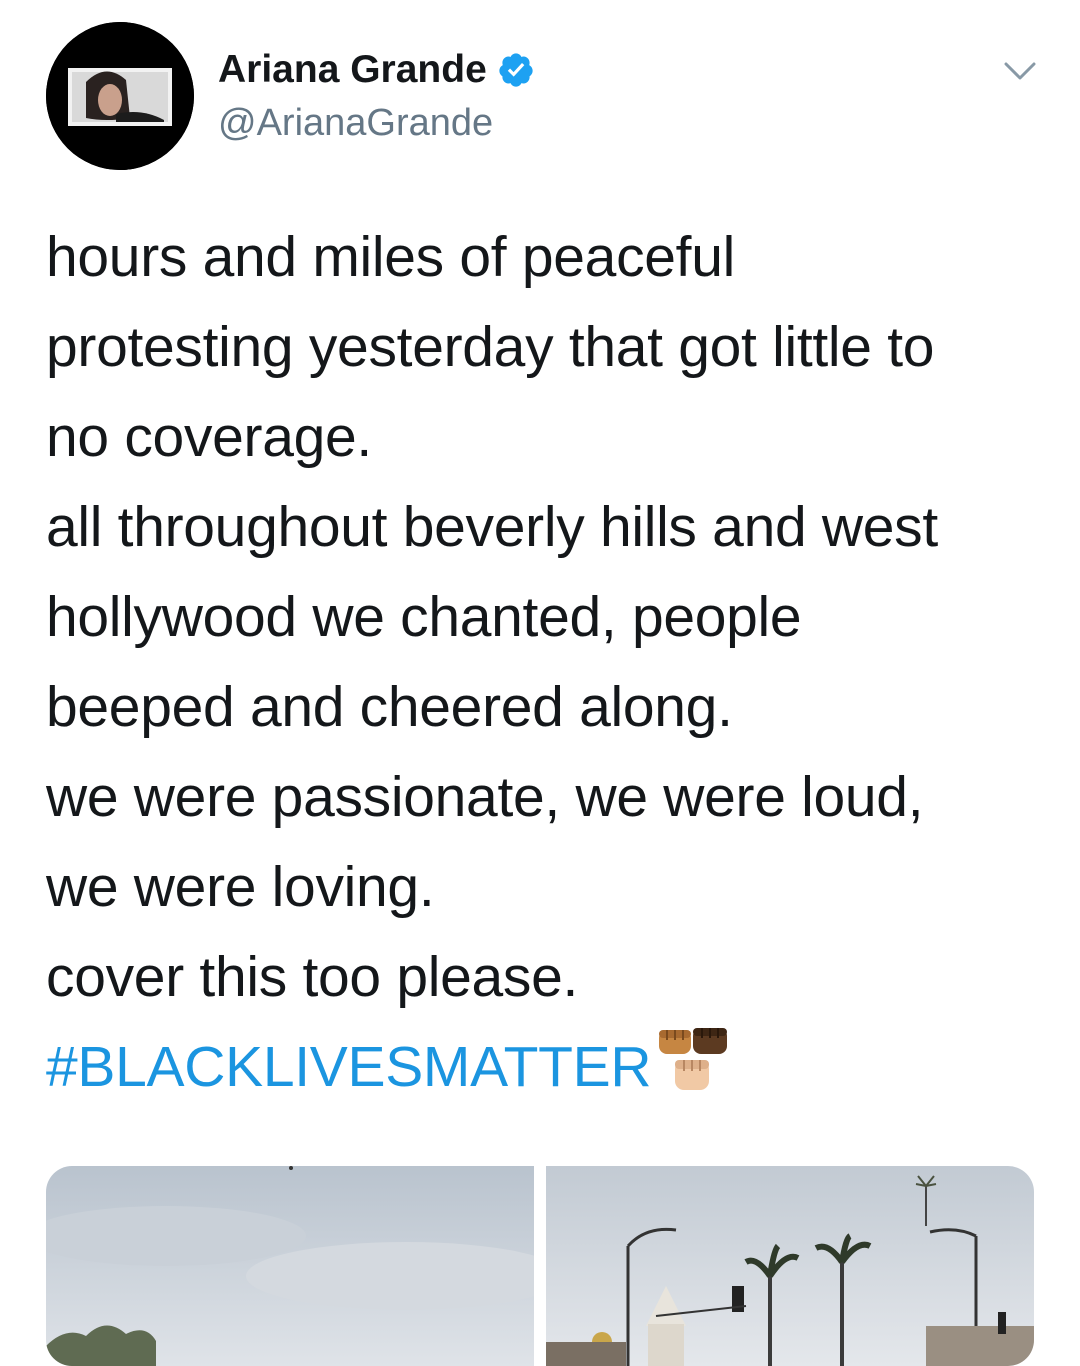 The width and height of the screenshot is (1080, 1366). I want to click on photo-protest-cloudy-sky-icon, so click(290, 1266).